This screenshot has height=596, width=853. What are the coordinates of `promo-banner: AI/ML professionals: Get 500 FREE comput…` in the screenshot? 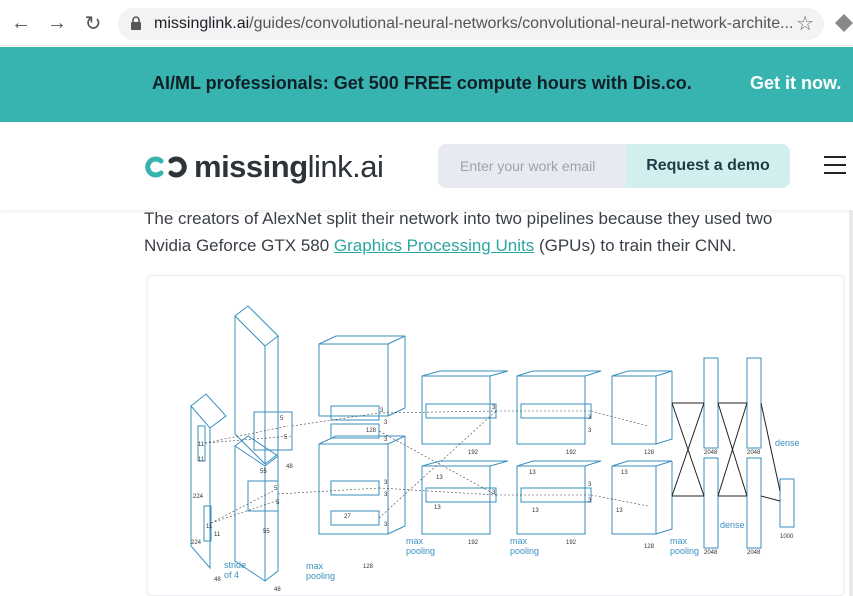 It's located at (426, 84).